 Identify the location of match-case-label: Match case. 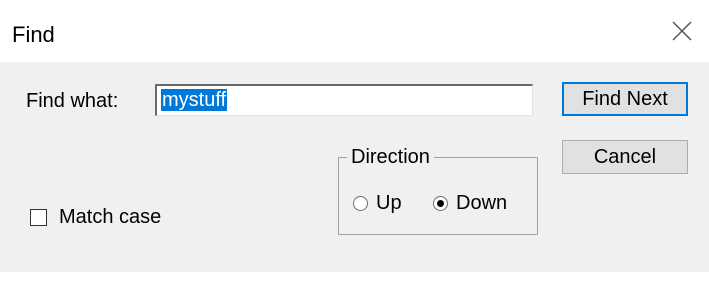
(110, 217).